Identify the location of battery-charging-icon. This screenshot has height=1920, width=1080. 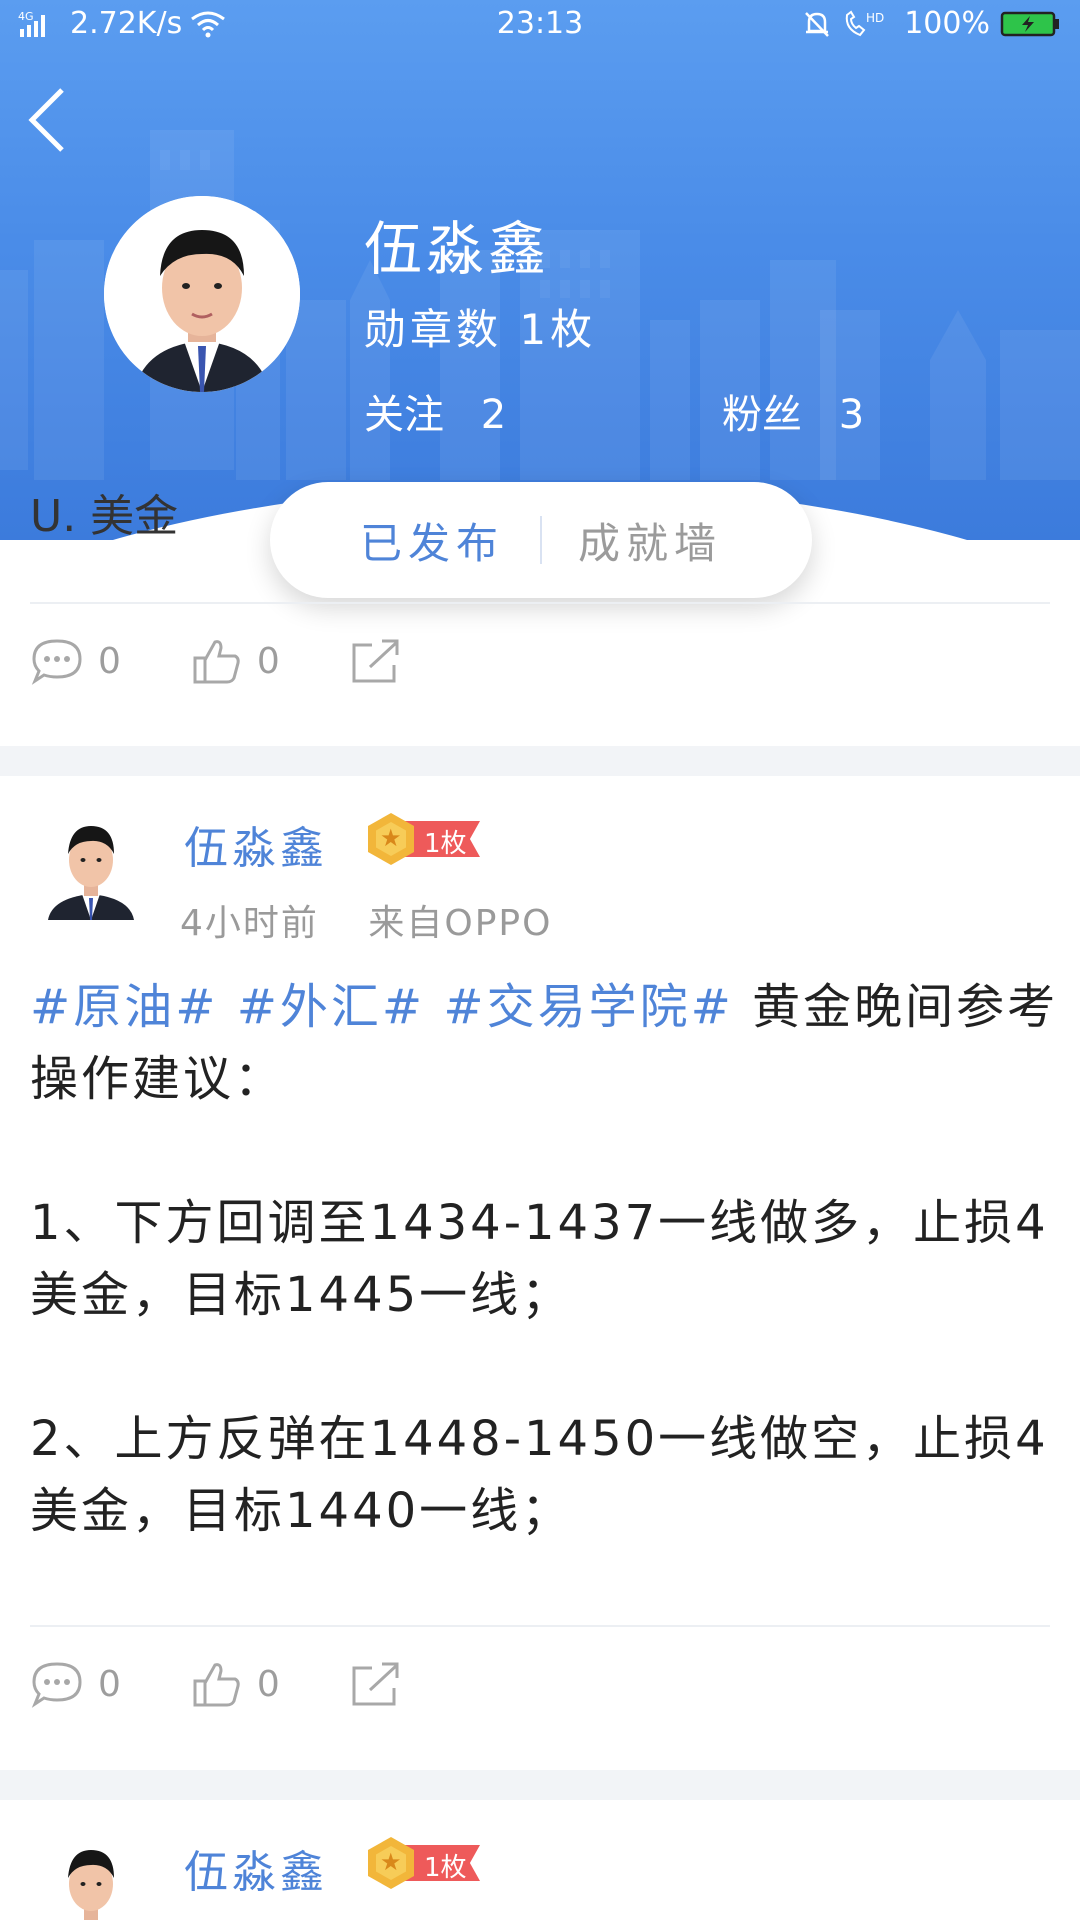
(1029, 23).